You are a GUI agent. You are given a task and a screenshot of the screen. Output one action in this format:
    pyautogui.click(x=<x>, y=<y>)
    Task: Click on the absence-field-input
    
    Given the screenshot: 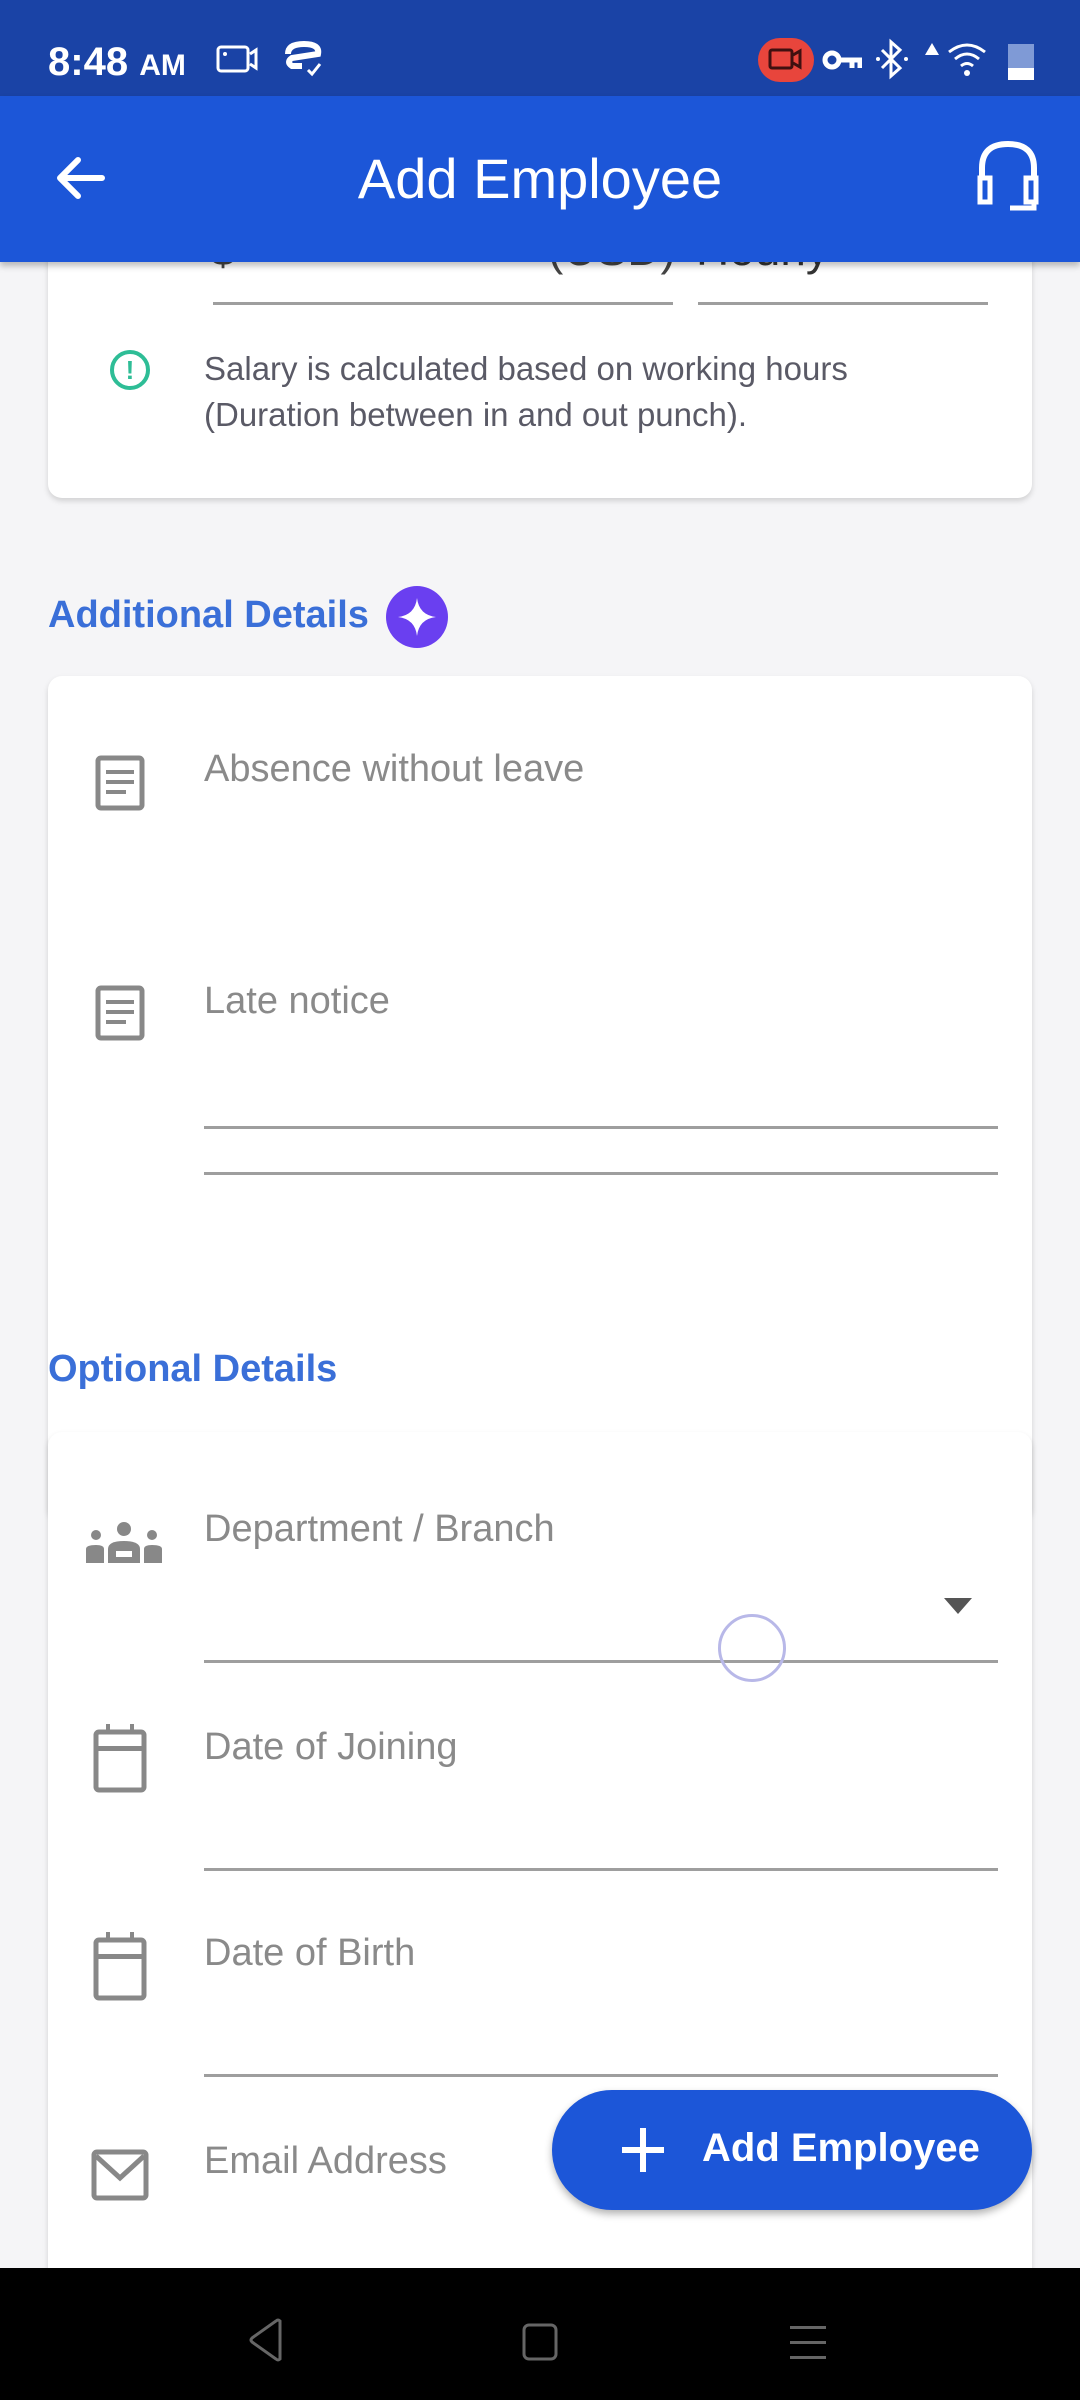 What is the action you would take?
    pyautogui.click(x=601, y=1173)
    